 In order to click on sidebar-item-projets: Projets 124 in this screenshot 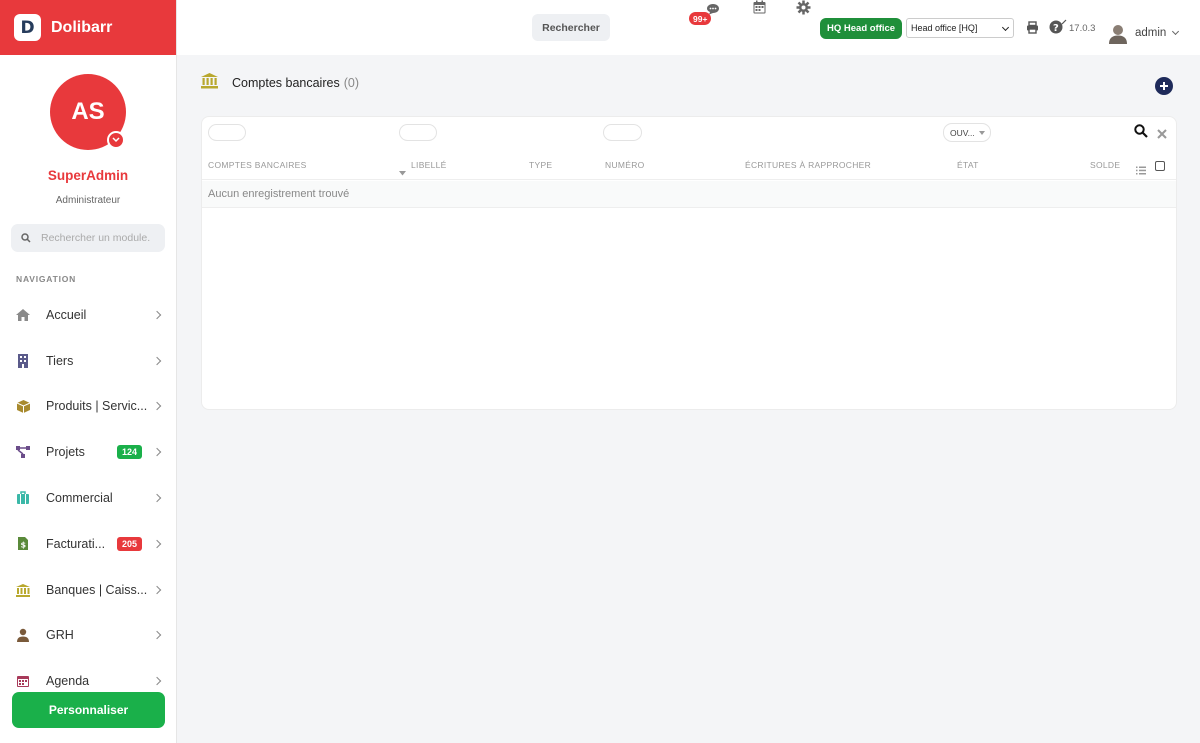, I will do `click(88, 452)`.